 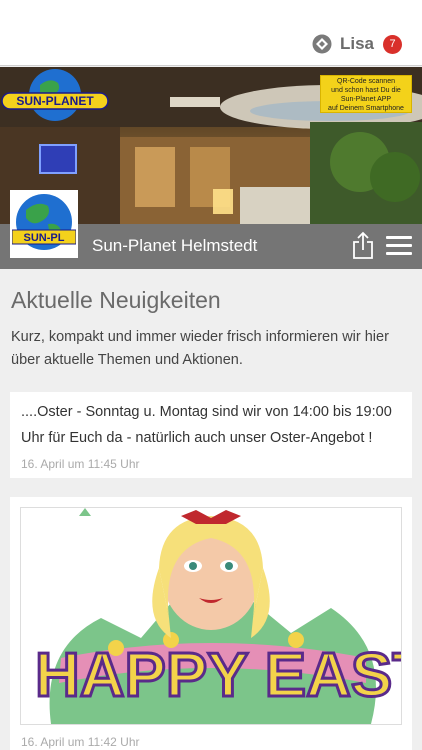 I want to click on network-icon, so click(x=322, y=44).